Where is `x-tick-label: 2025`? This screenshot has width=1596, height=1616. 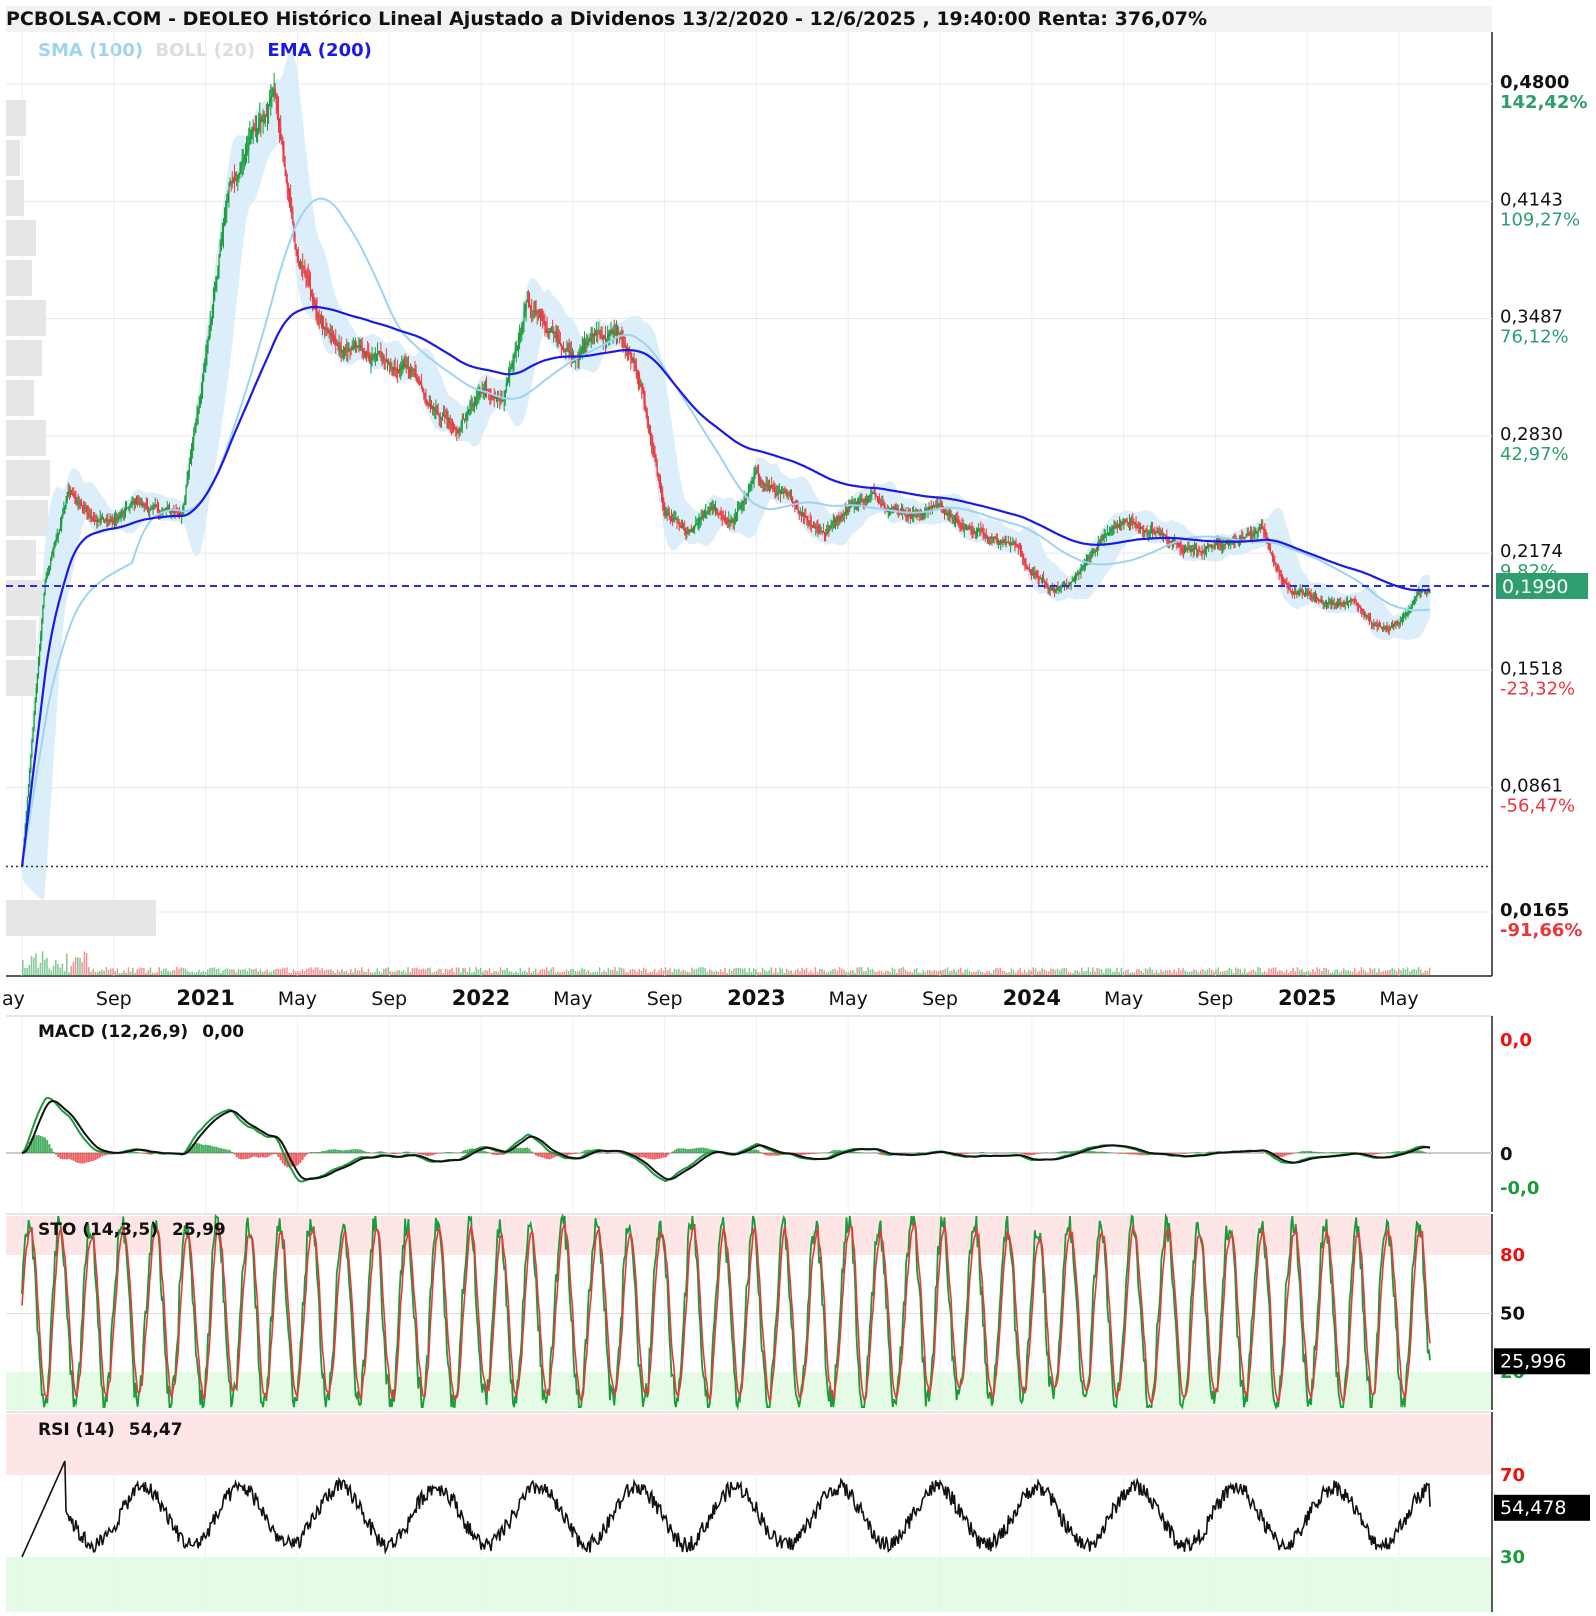
x-tick-label: 2025 is located at coordinates (1307, 998).